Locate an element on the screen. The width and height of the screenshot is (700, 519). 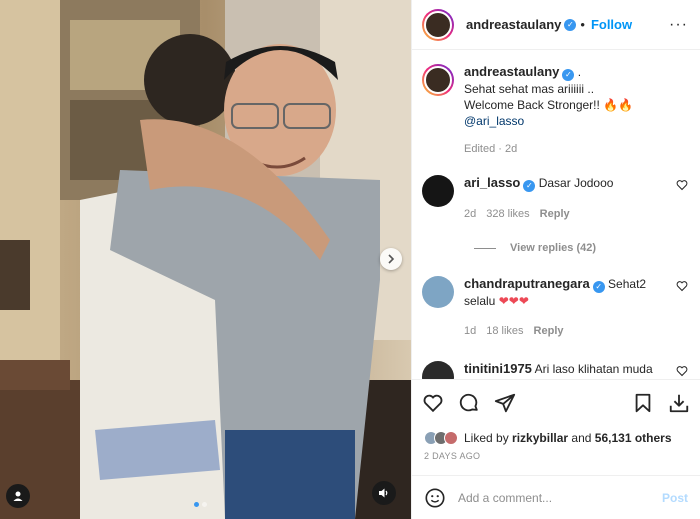
comment-likes: 328 likes is located at coordinates (507, 214).